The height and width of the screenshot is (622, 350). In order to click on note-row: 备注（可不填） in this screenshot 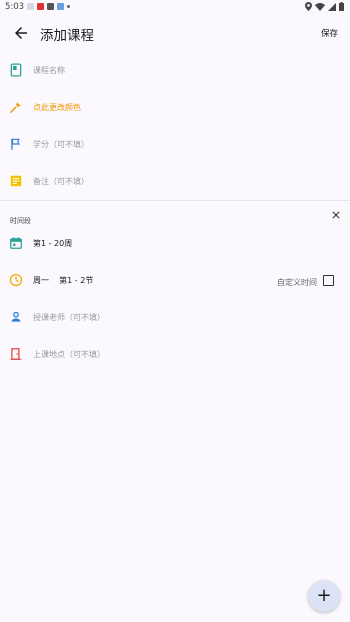, I will do `click(175, 182)`.